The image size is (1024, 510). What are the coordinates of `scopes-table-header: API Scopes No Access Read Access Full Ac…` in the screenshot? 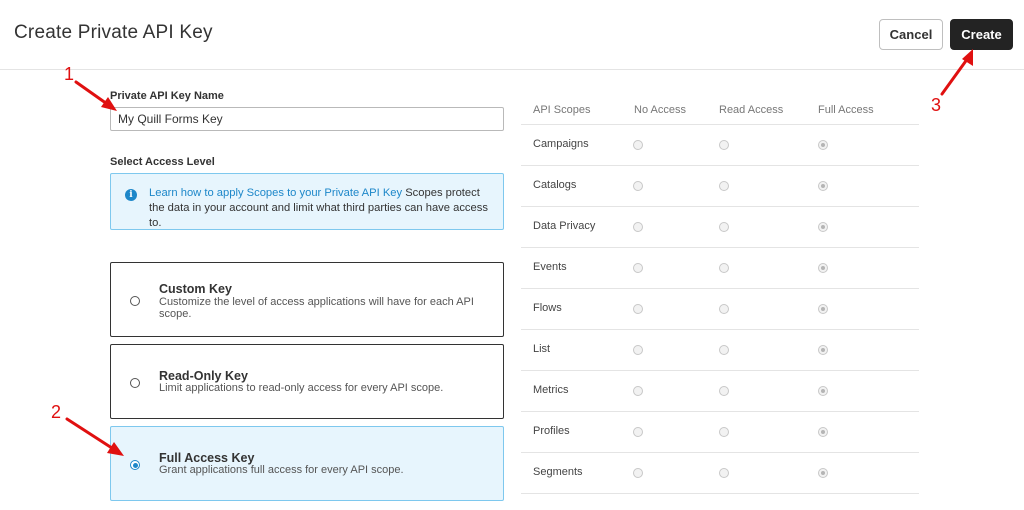 It's located at (720, 110).